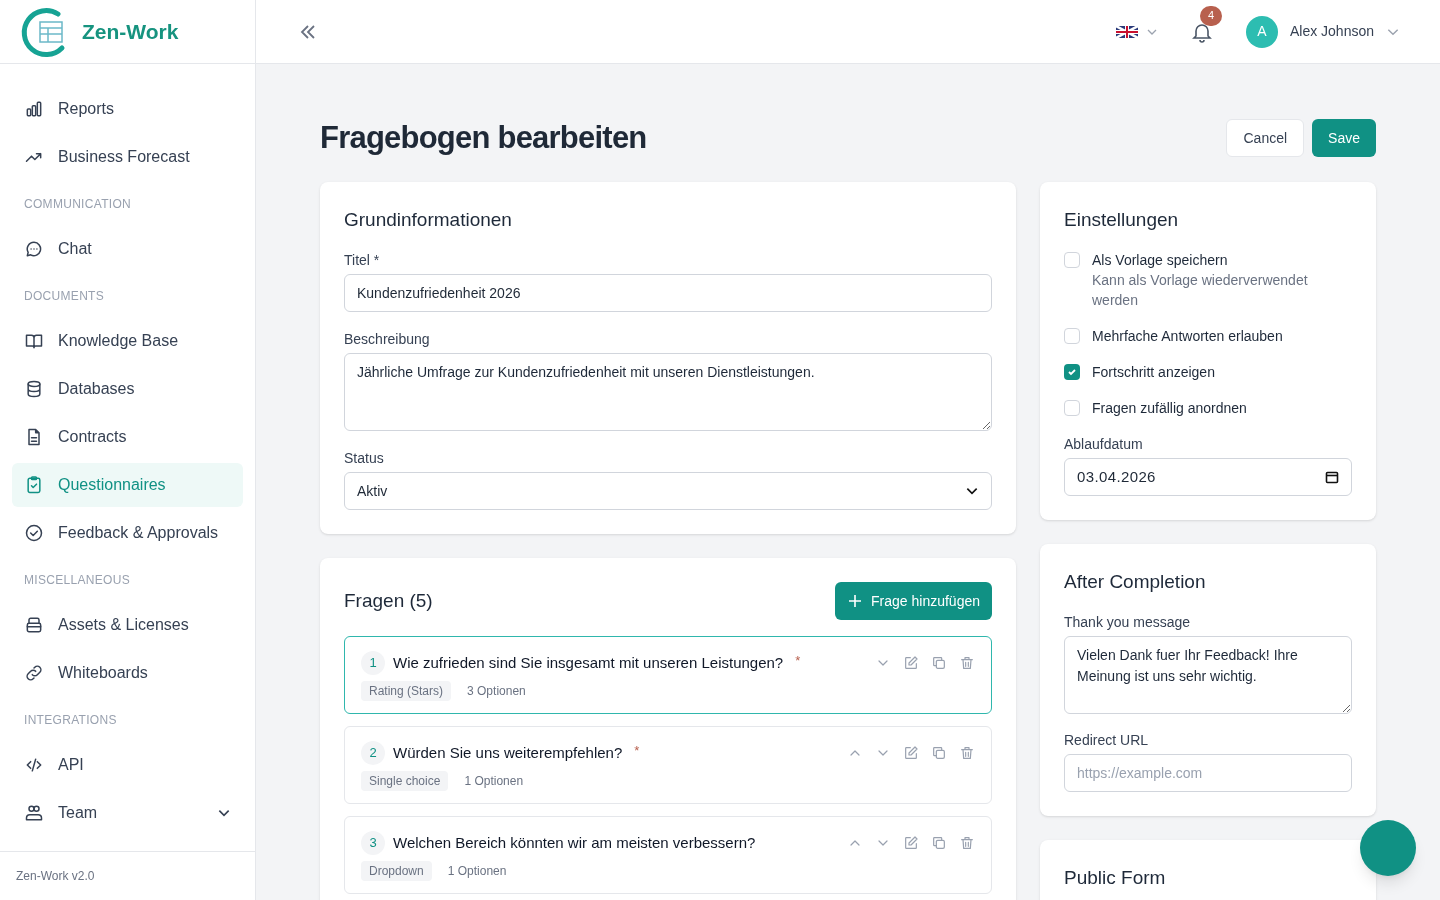 The height and width of the screenshot is (900, 1440). Describe the element at coordinates (387, 339) in the screenshot. I see `field-label: Beschreibung` at that location.